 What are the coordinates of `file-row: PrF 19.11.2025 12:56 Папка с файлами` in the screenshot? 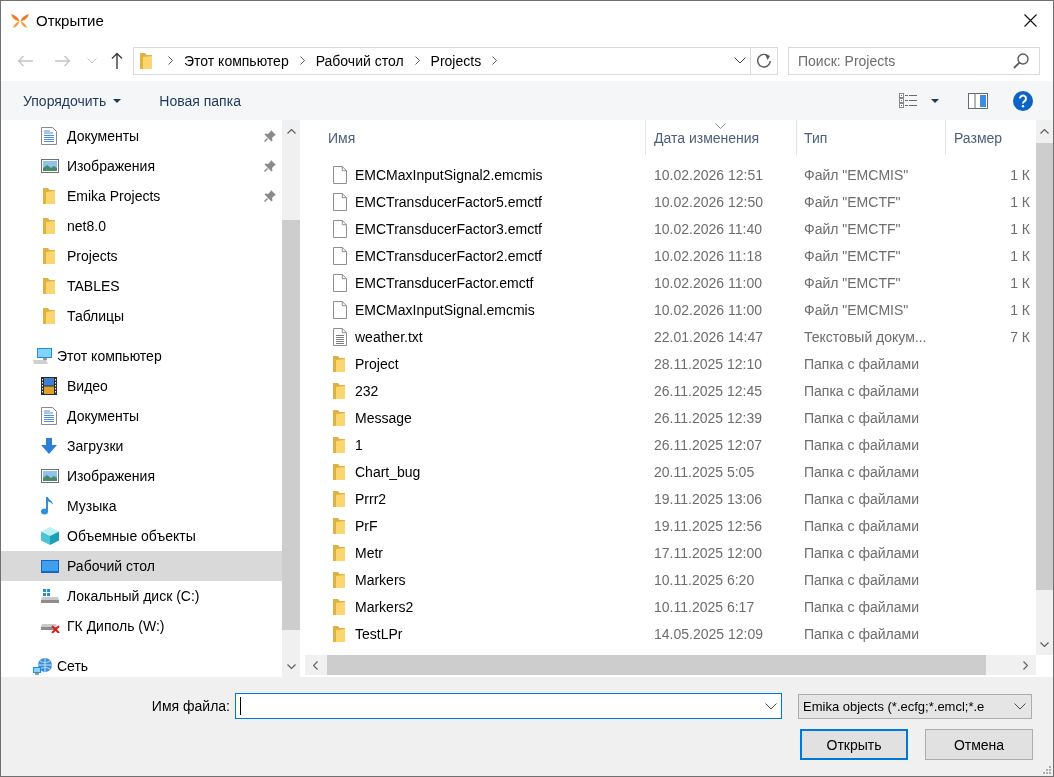 It's located at (668, 525).